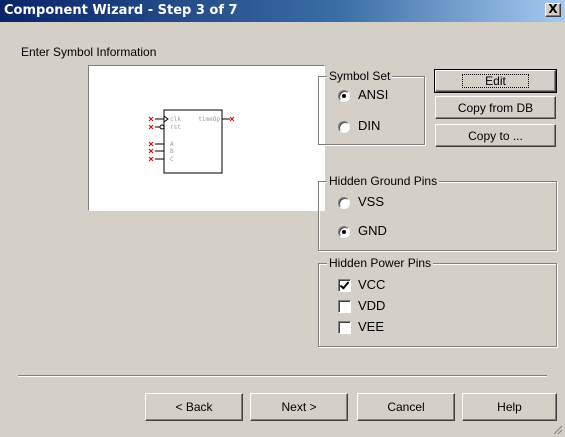 The image size is (565, 437). Describe the element at coordinates (172, 159) in the screenshot. I see `svg-text: C` at that location.